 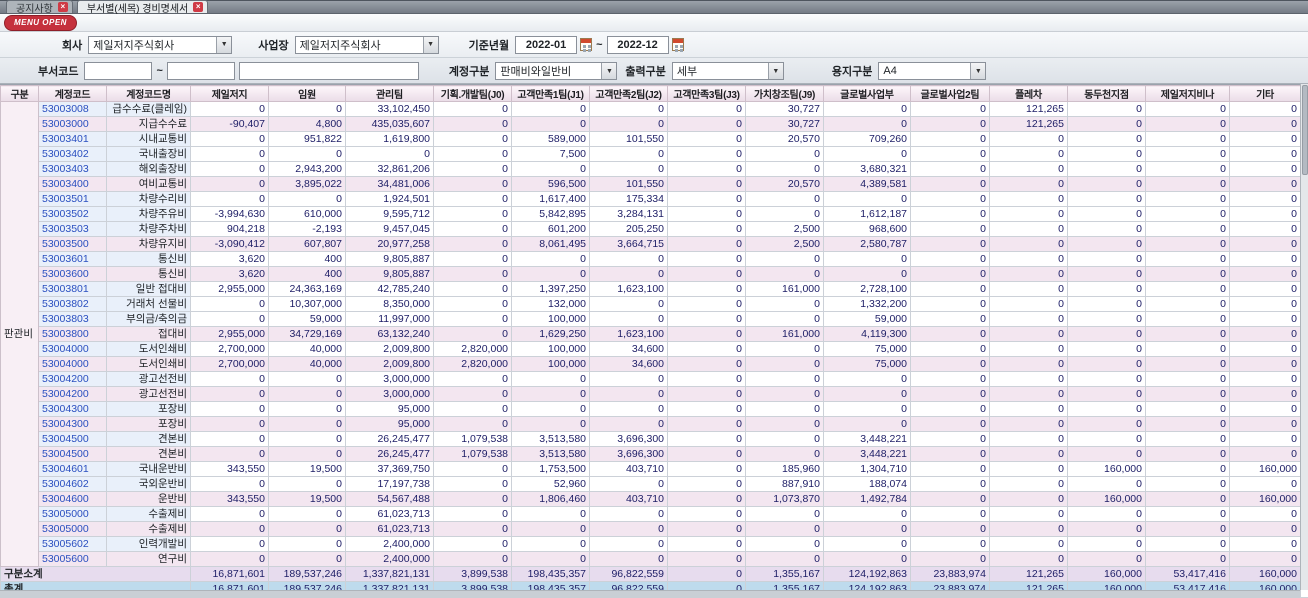 I want to click on cell-account-name: 견본비, so click(x=148, y=439).